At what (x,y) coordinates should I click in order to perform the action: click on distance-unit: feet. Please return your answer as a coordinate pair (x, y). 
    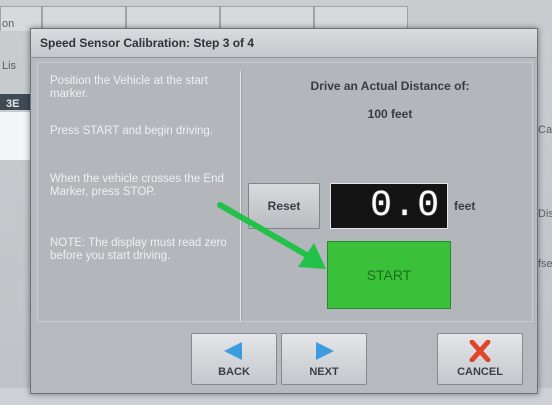
    Looking at the image, I should click on (465, 206).